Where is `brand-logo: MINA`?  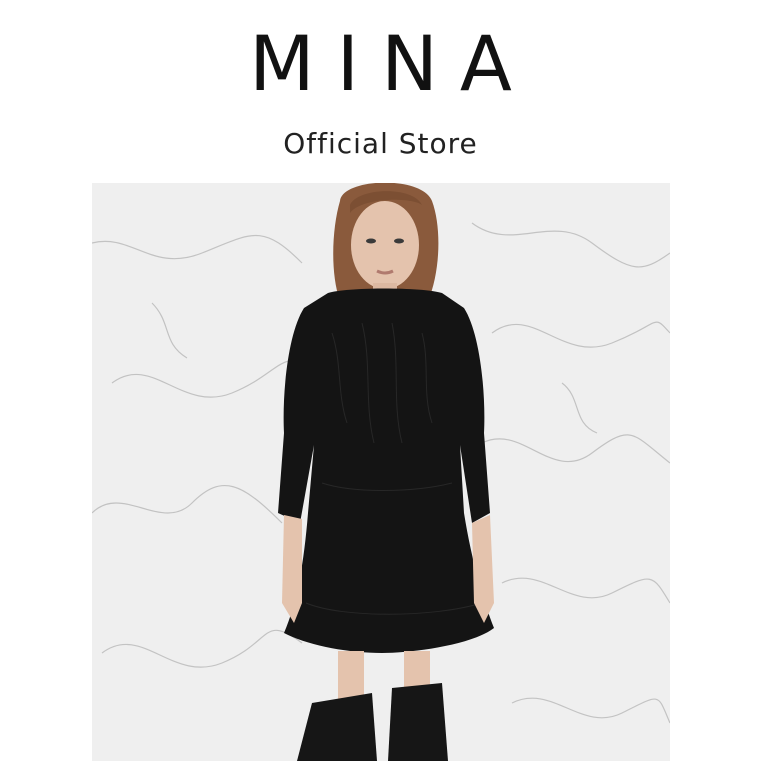 brand-logo: MINA is located at coordinates (380, 64).